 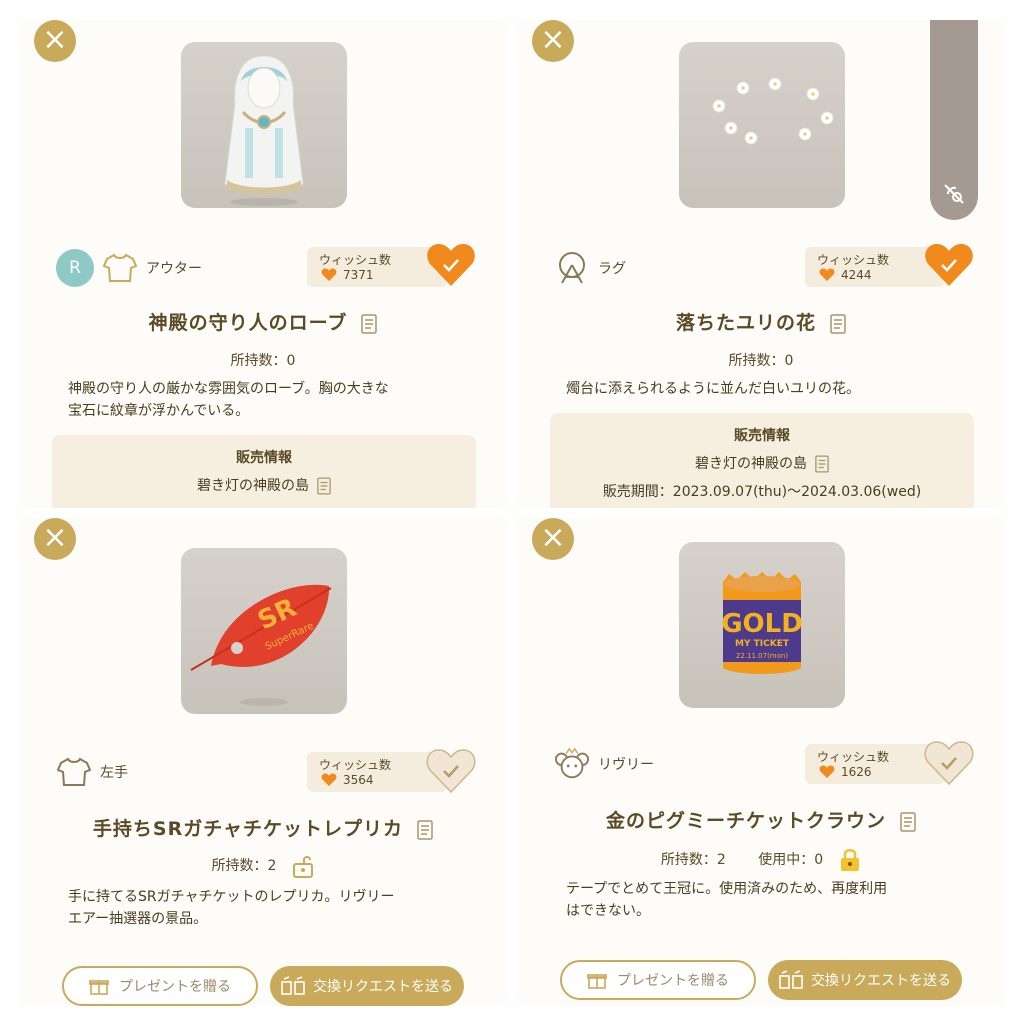 I want to click on wish-count-row: 4244, so click(x=845, y=275).